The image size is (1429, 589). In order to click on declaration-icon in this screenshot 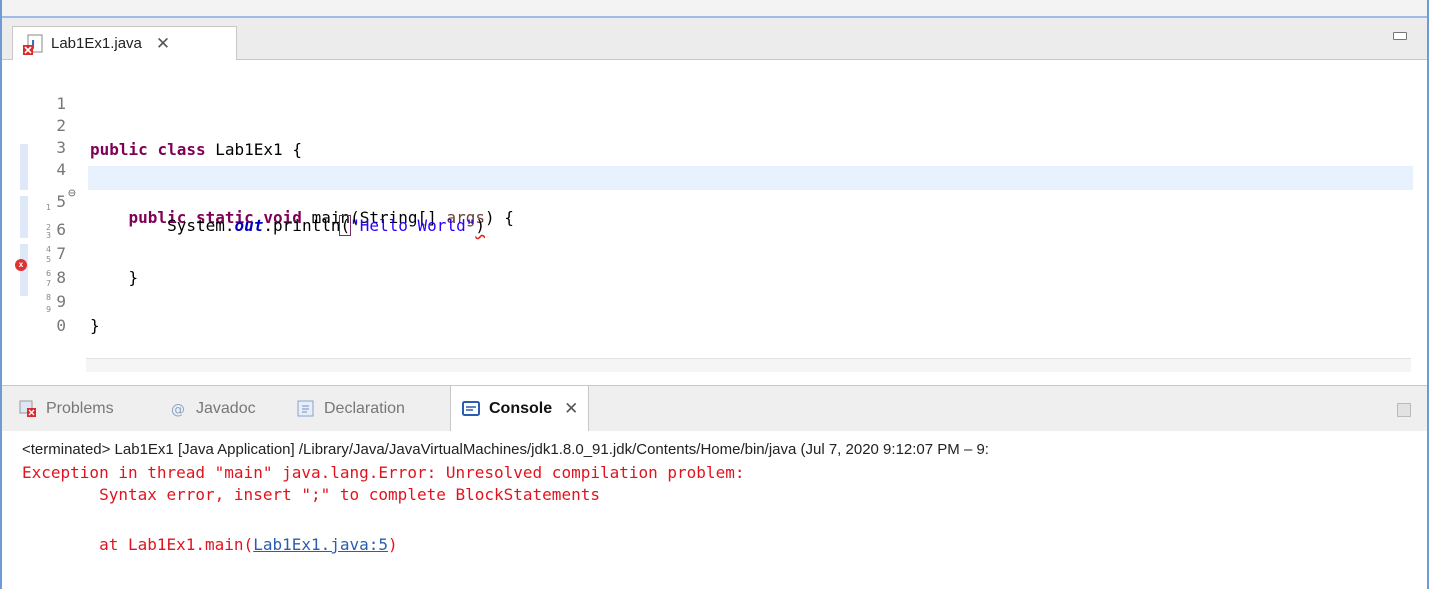, I will do `click(306, 409)`.